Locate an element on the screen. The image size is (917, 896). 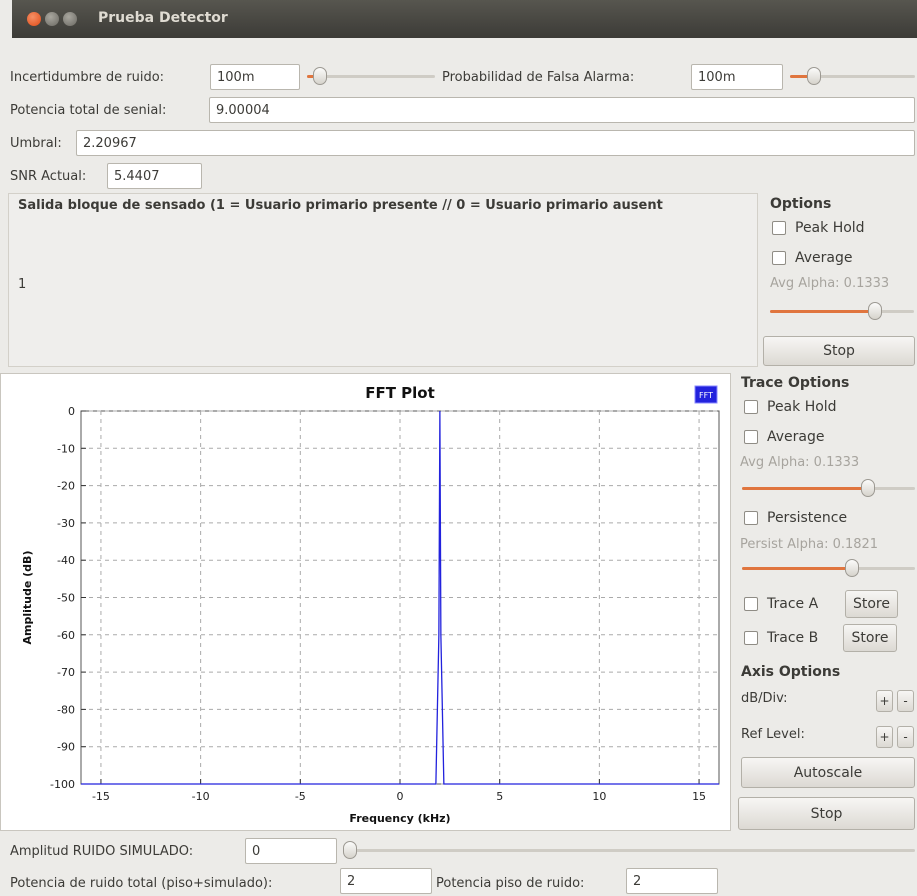
trace-avg-alpha-label: Avg Alpha: 0.1333 is located at coordinates (800, 462).